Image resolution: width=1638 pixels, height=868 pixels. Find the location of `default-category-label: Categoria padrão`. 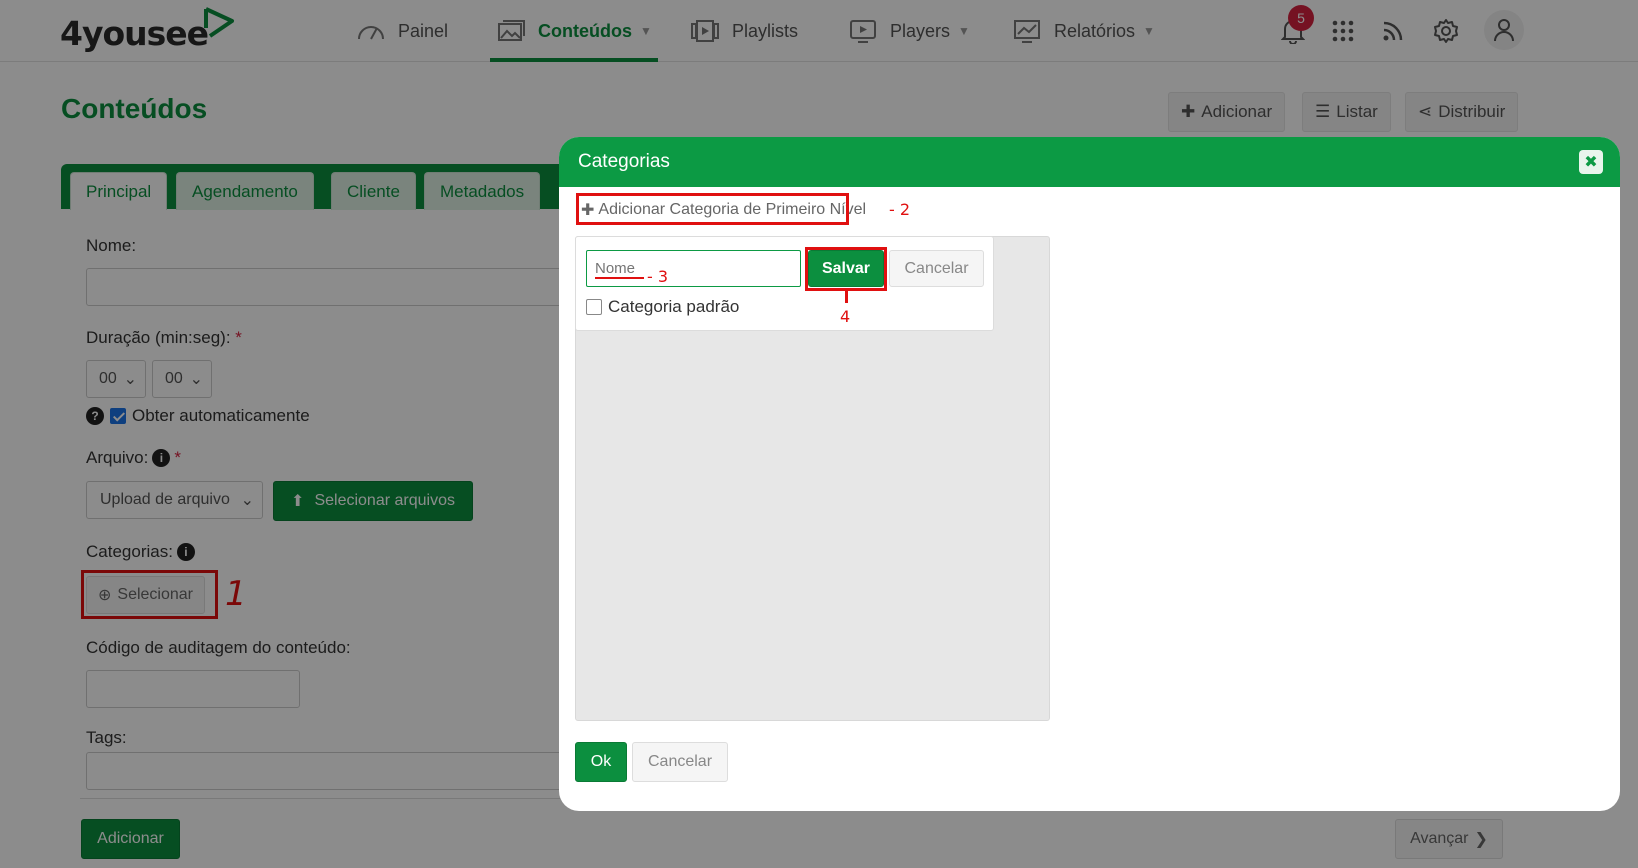

default-category-label: Categoria padrão is located at coordinates (674, 306).